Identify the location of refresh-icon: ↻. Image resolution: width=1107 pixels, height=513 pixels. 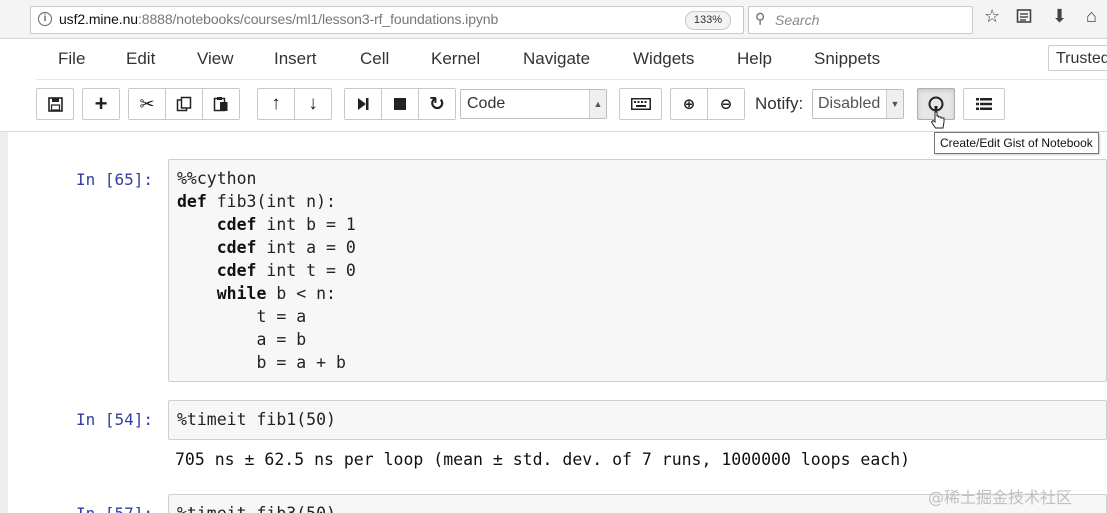
(437, 104).